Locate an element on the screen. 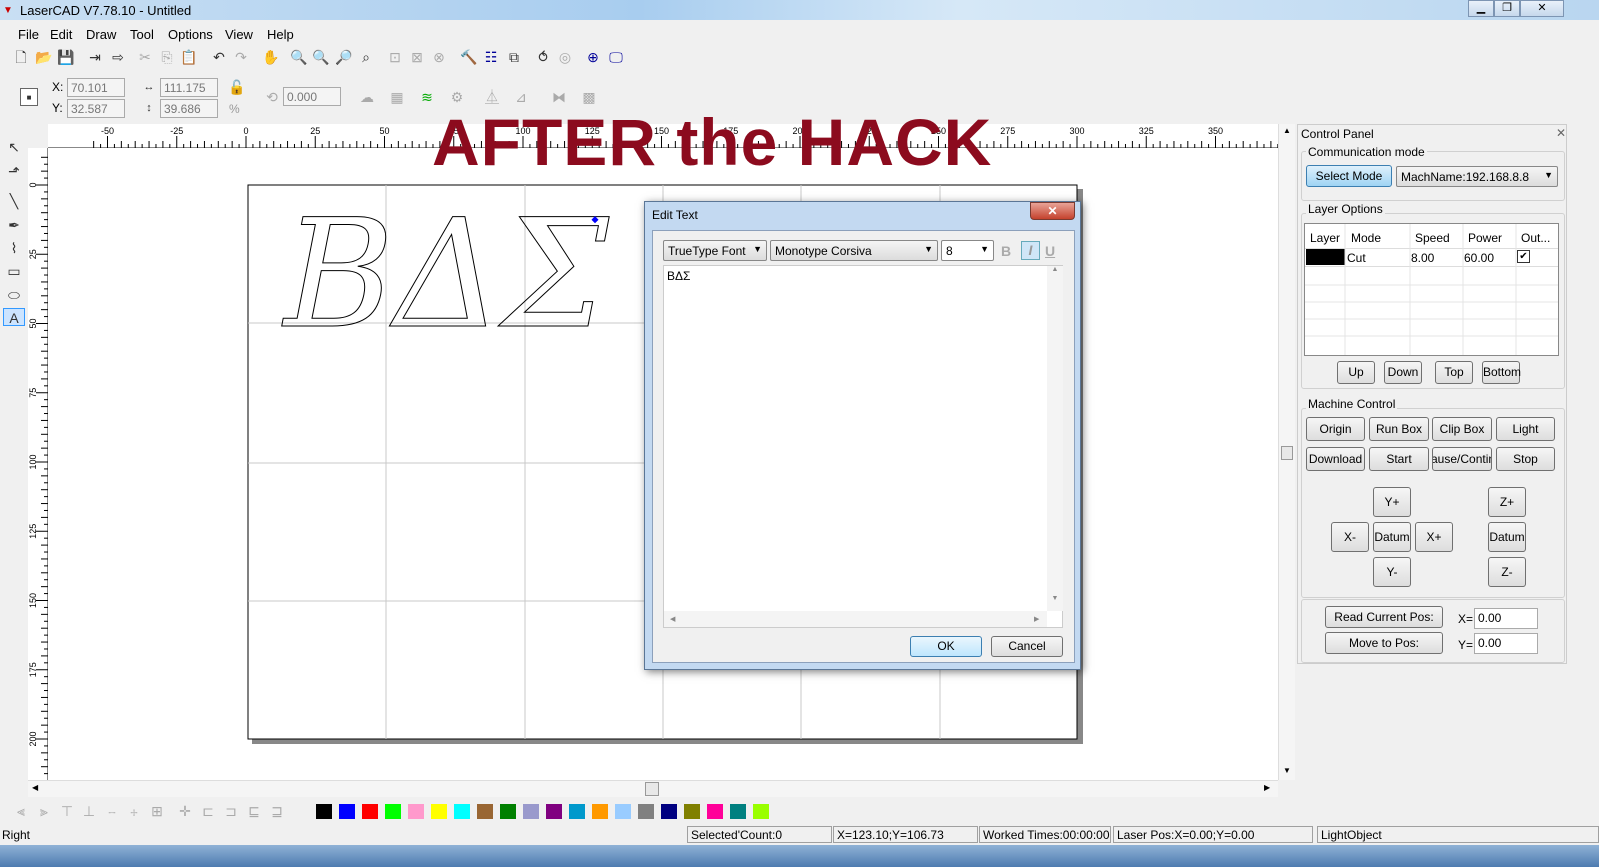 The height and width of the screenshot is (867, 1599). y-plus-button: Y+ is located at coordinates (1392, 502).